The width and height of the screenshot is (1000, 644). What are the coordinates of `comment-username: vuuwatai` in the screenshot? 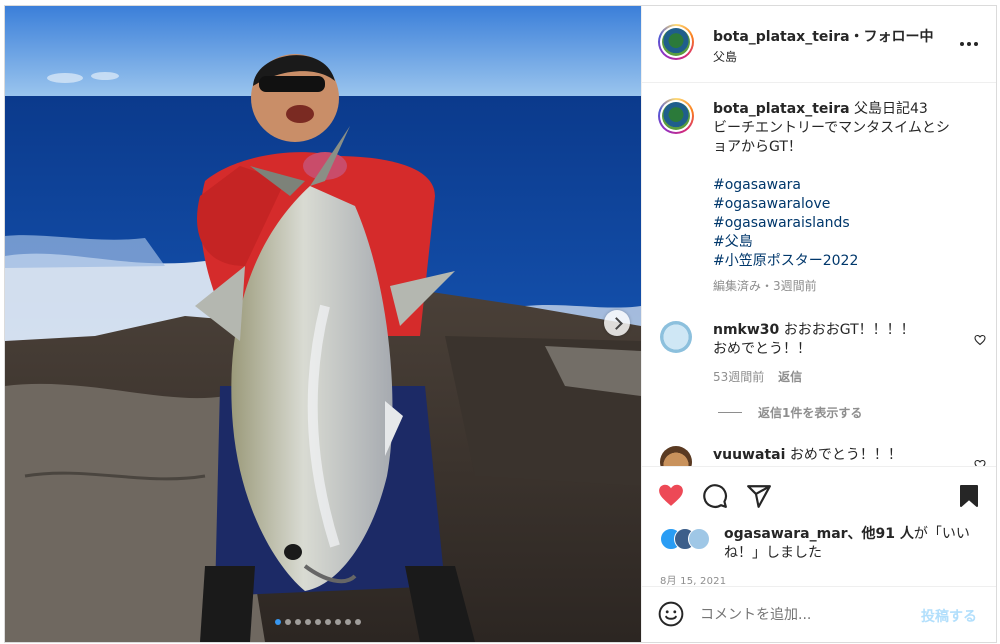 It's located at (749, 455).